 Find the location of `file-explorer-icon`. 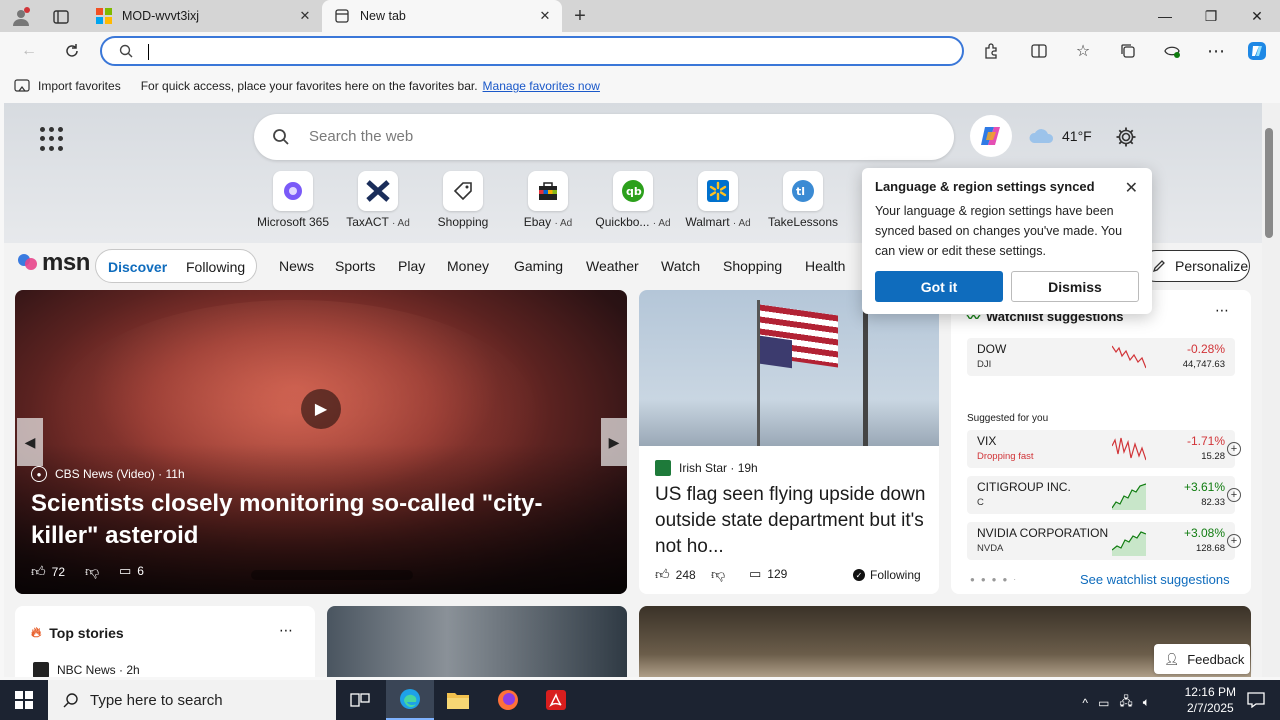

file-explorer-icon is located at coordinates (458, 700).